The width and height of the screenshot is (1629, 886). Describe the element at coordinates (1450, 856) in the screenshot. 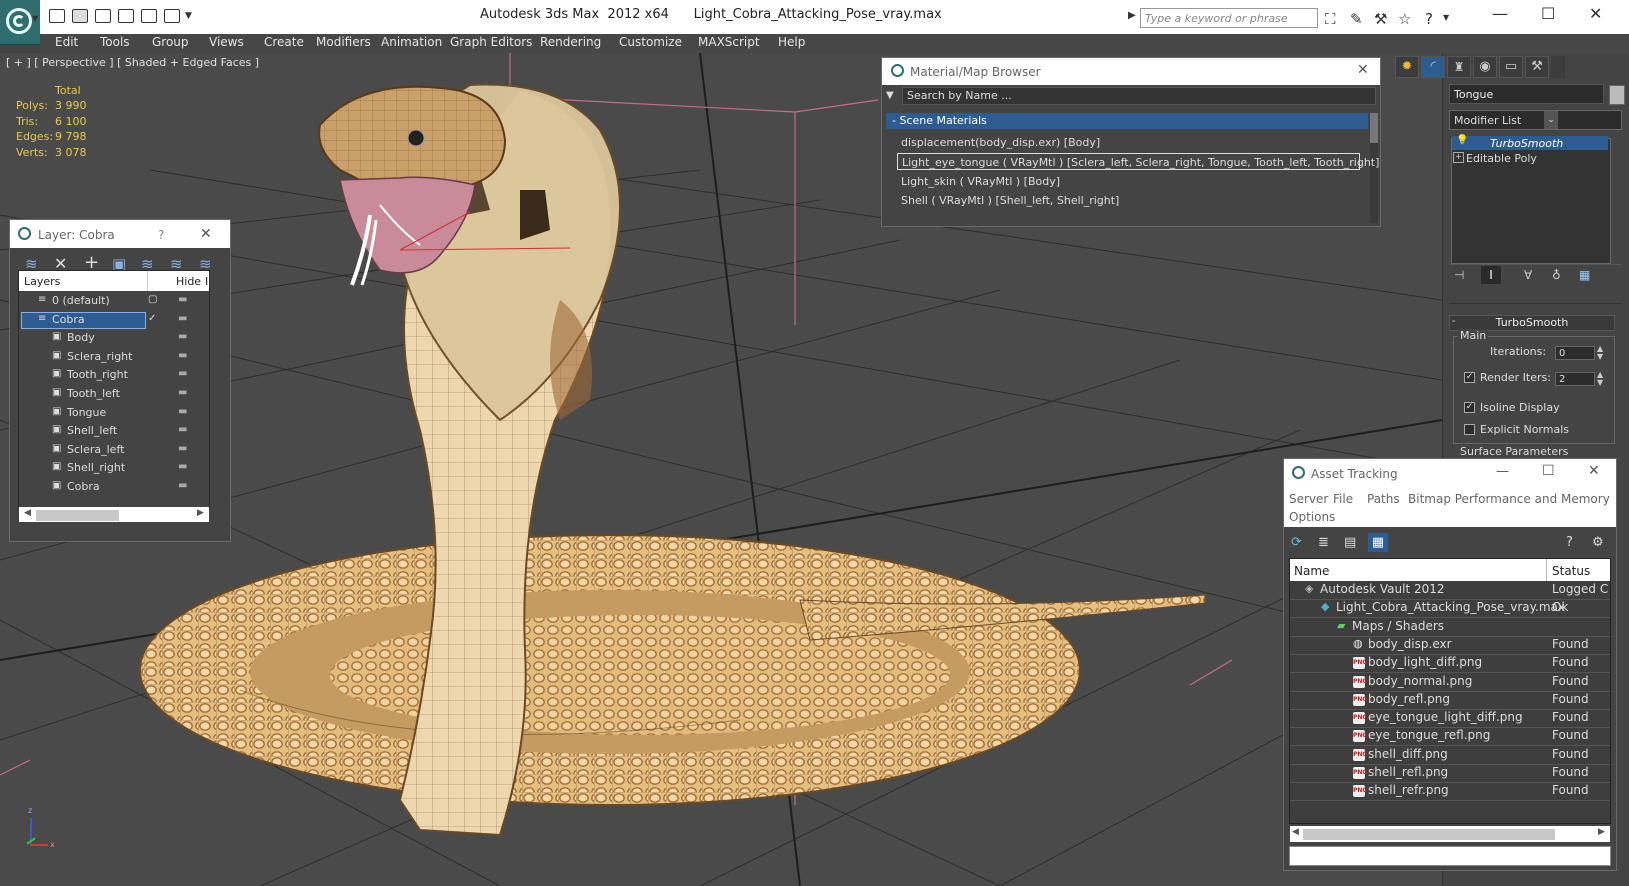

I see `asset-path-field` at that location.